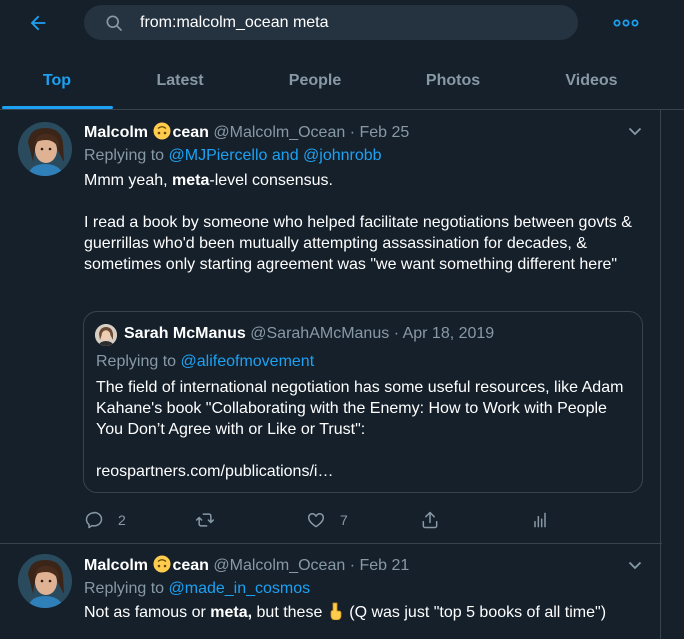 This screenshot has height=639, width=684. What do you see at coordinates (105, 520) in the screenshot?
I see `reply-button: 2` at bounding box center [105, 520].